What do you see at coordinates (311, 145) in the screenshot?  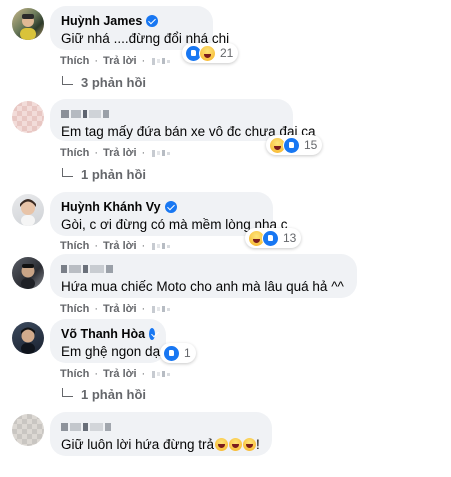 I see `reaction-count: 15` at bounding box center [311, 145].